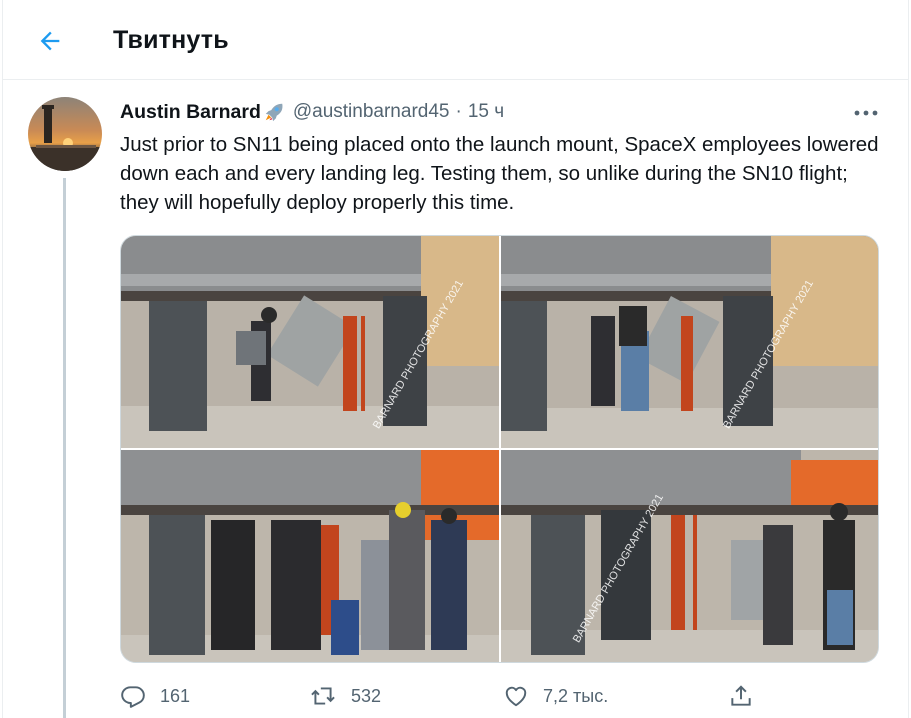 Image resolution: width=911 pixels, height=718 pixels. What do you see at coordinates (486, 112) in the screenshot?
I see `tweet-timestamp: 15 ч` at bounding box center [486, 112].